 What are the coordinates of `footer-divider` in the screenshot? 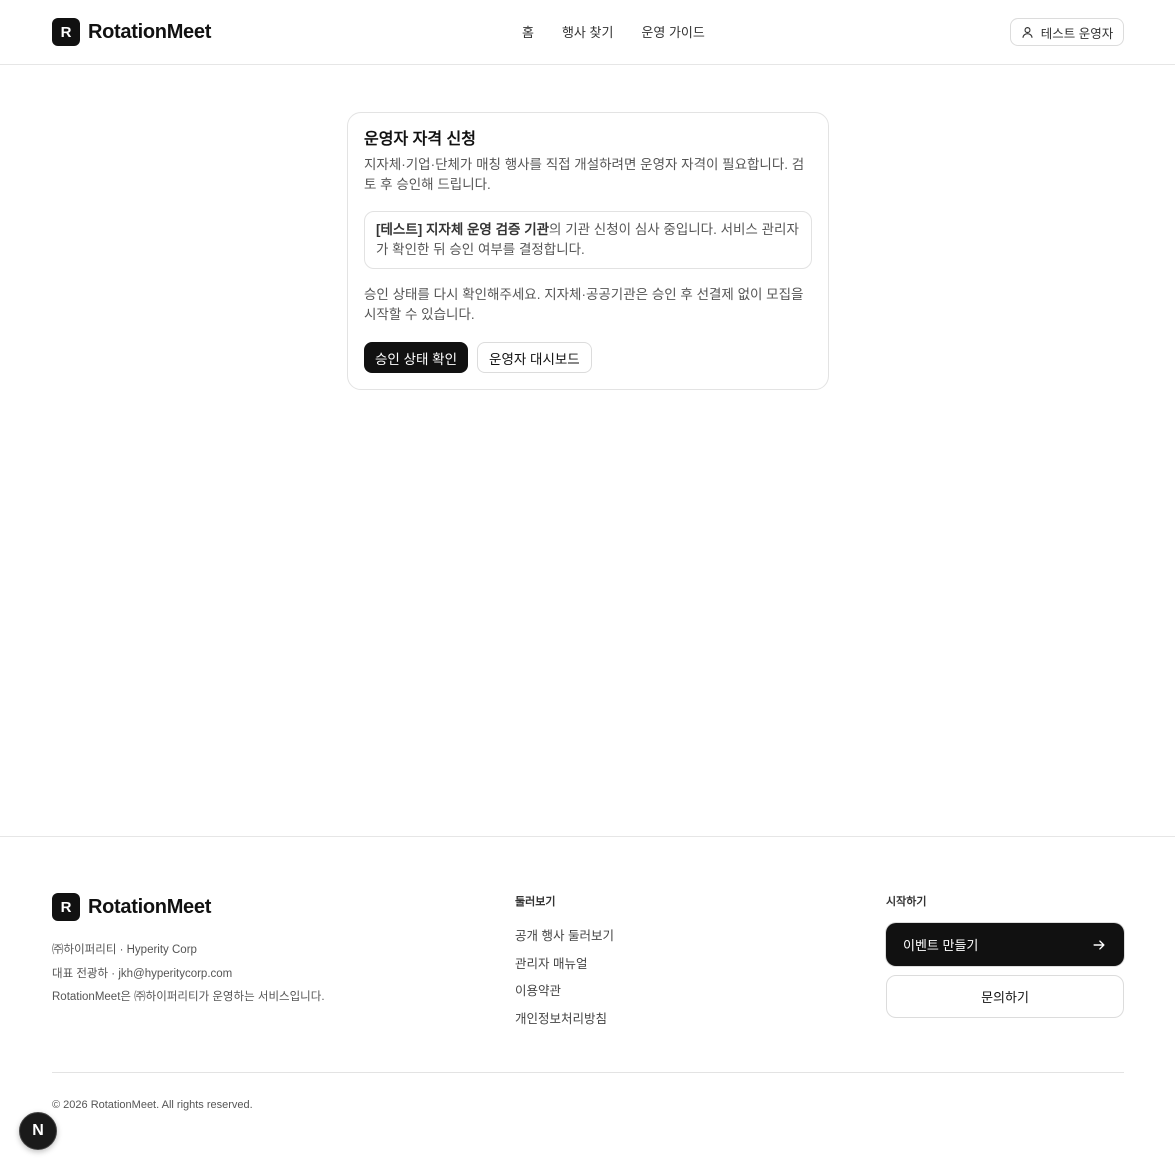 It's located at (588, 1072).